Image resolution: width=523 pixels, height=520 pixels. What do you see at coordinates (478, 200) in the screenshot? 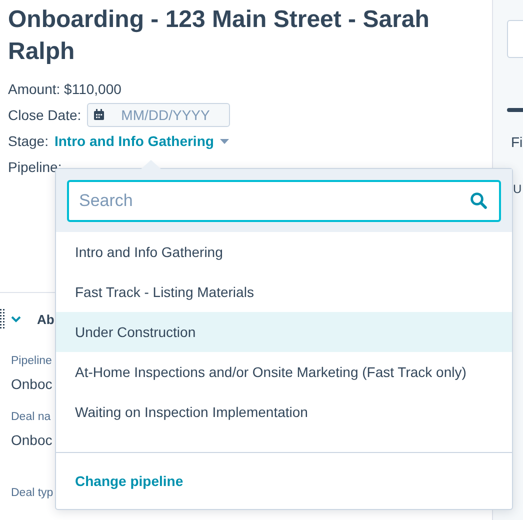
I see `search-icon` at bounding box center [478, 200].